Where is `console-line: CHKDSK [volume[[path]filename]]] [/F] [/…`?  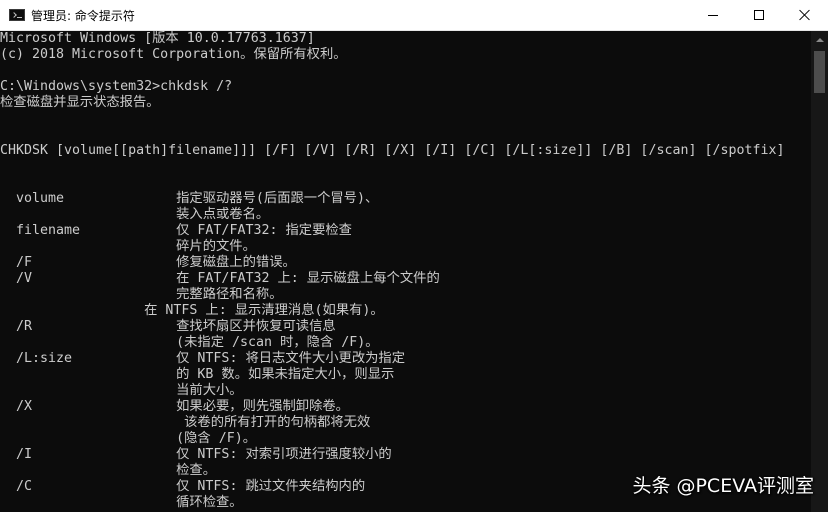
console-line: CHKDSK [volume[[path]filename]]] [/F] [/… is located at coordinates (392, 150).